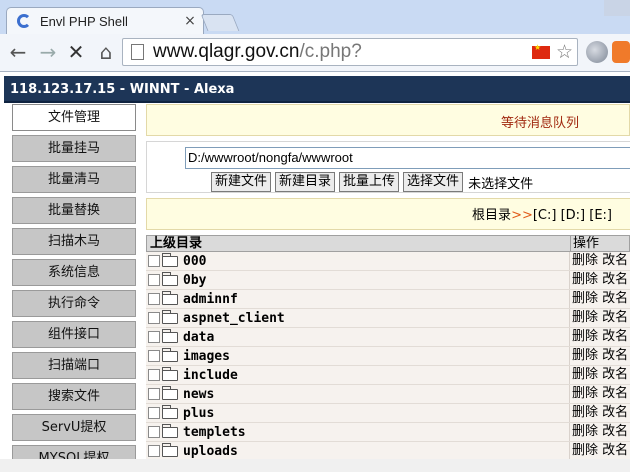 The height and width of the screenshot is (472, 630). I want to click on folder-name-link: 0by, so click(194, 280).